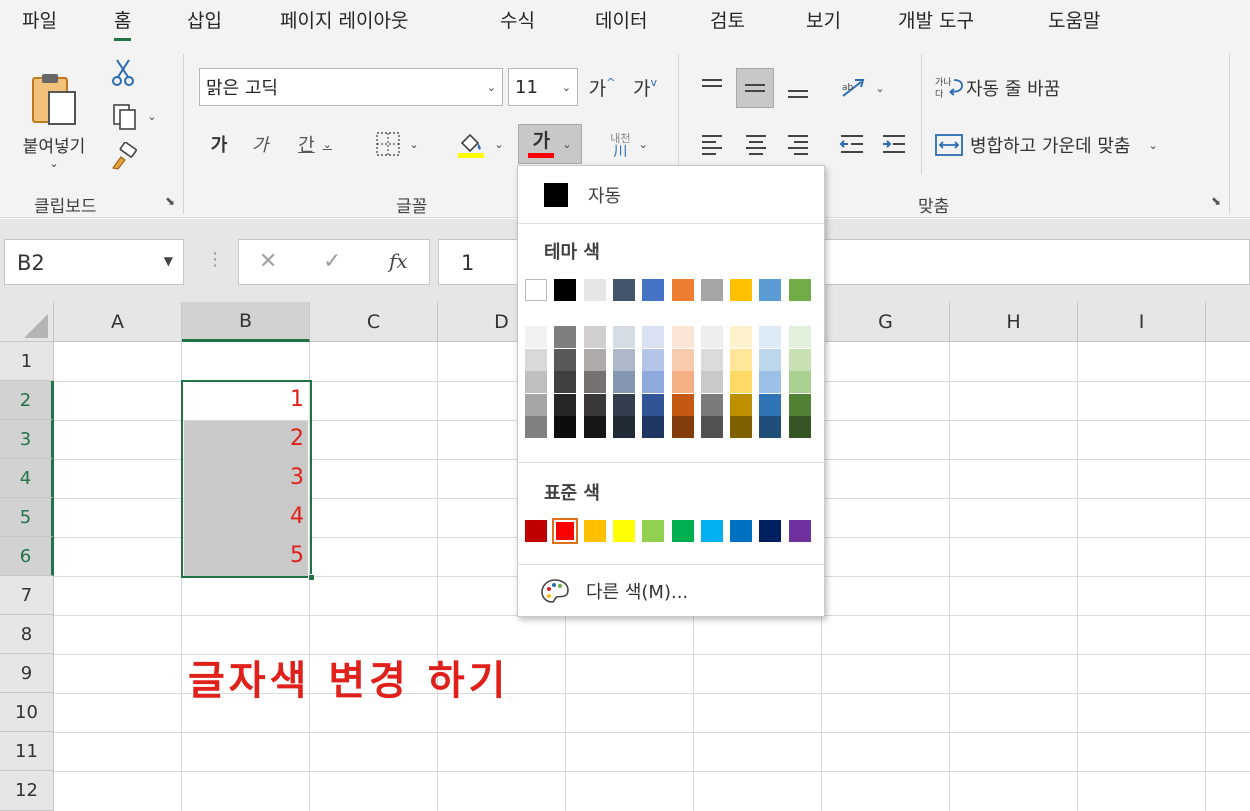  What do you see at coordinates (27, 751) in the screenshot?
I see `row-header-11: 11` at bounding box center [27, 751].